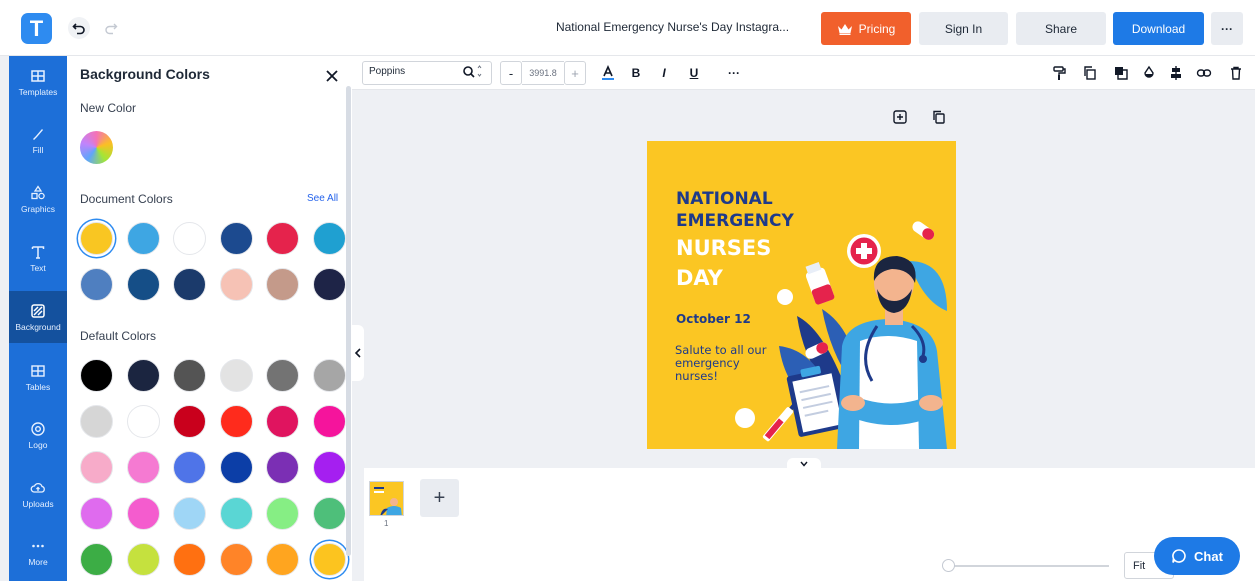 This screenshot has height=581, width=1255. I want to click on rail-item-fill: Fill, so click(38, 140).